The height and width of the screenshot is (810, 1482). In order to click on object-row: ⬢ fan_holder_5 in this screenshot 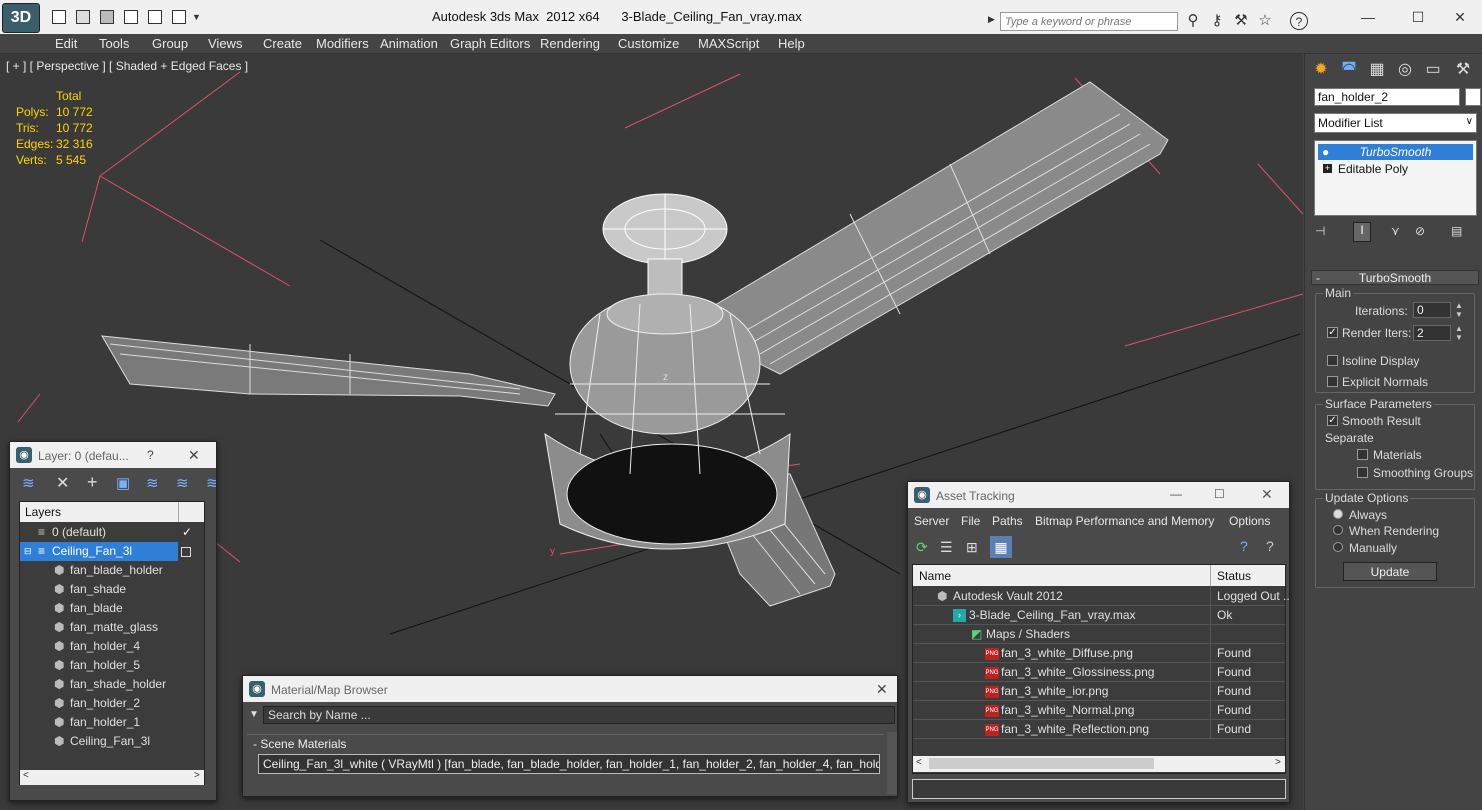, I will do `click(112, 665)`.